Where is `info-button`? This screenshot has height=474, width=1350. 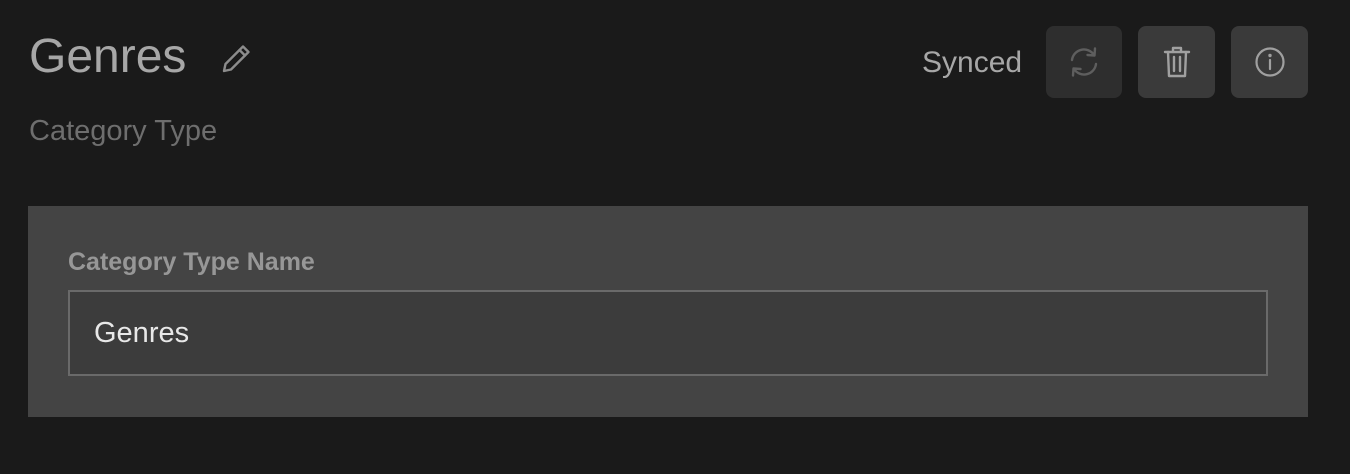
info-button is located at coordinates (1269, 62).